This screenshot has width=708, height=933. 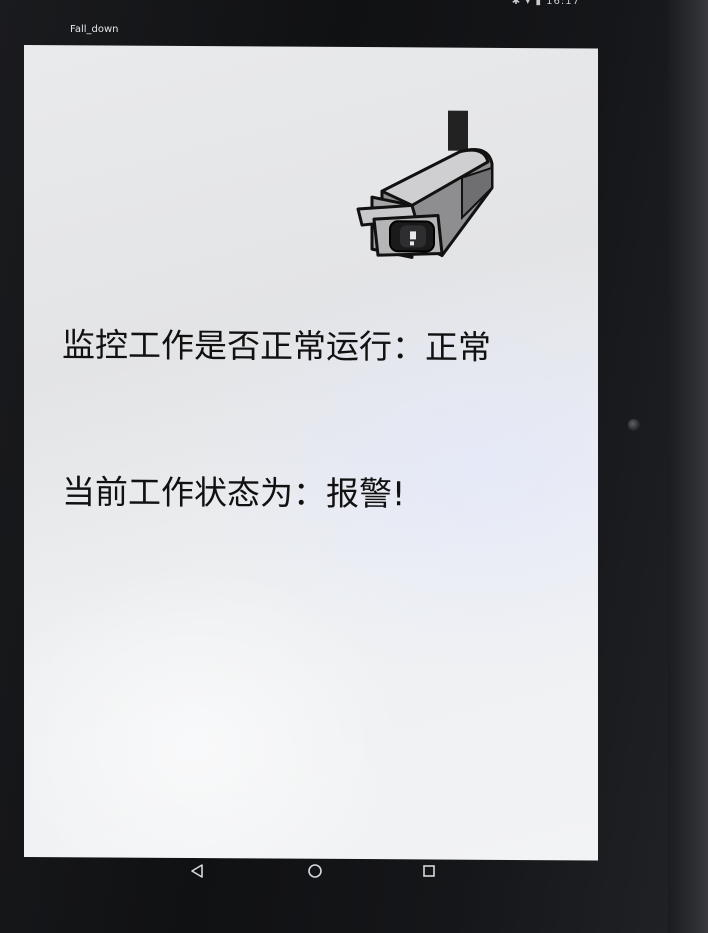 I want to click on status-bar: ✱ ▾ ▮ 16:17, so click(x=545, y=3).